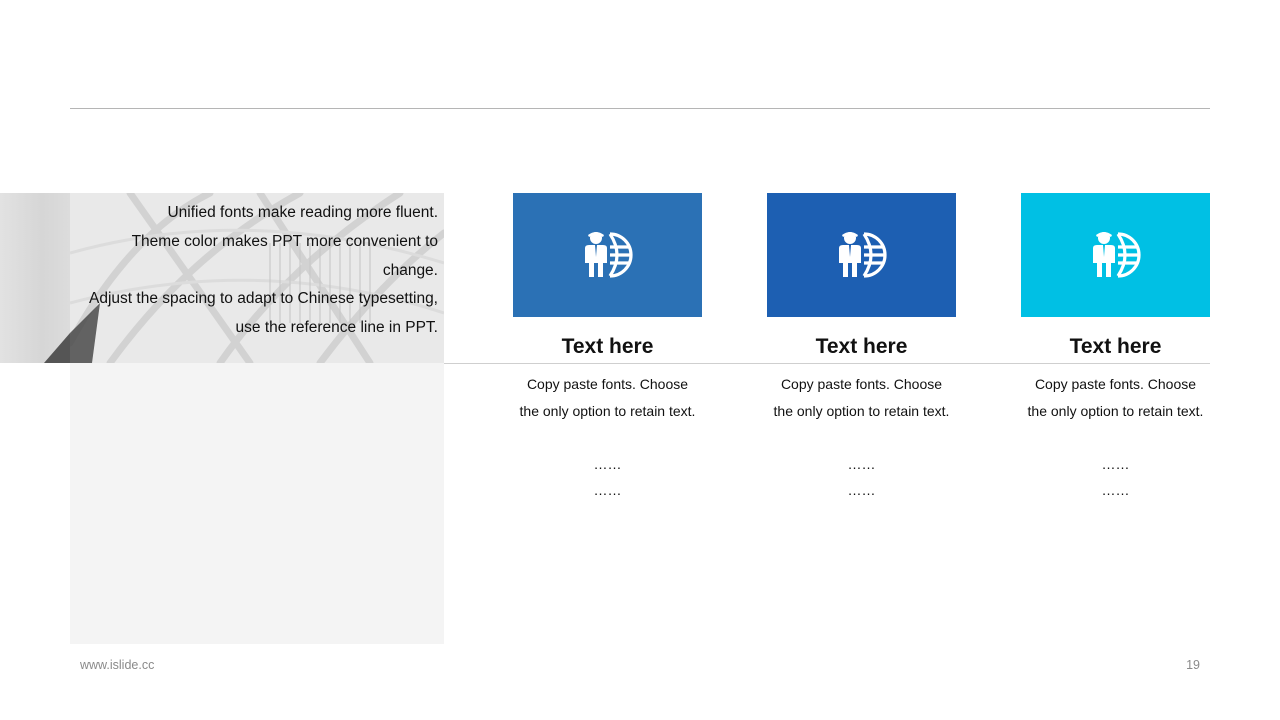 This screenshot has height=720, width=1280. Describe the element at coordinates (1193, 665) in the screenshot. I see `page-number: 19` at that location.